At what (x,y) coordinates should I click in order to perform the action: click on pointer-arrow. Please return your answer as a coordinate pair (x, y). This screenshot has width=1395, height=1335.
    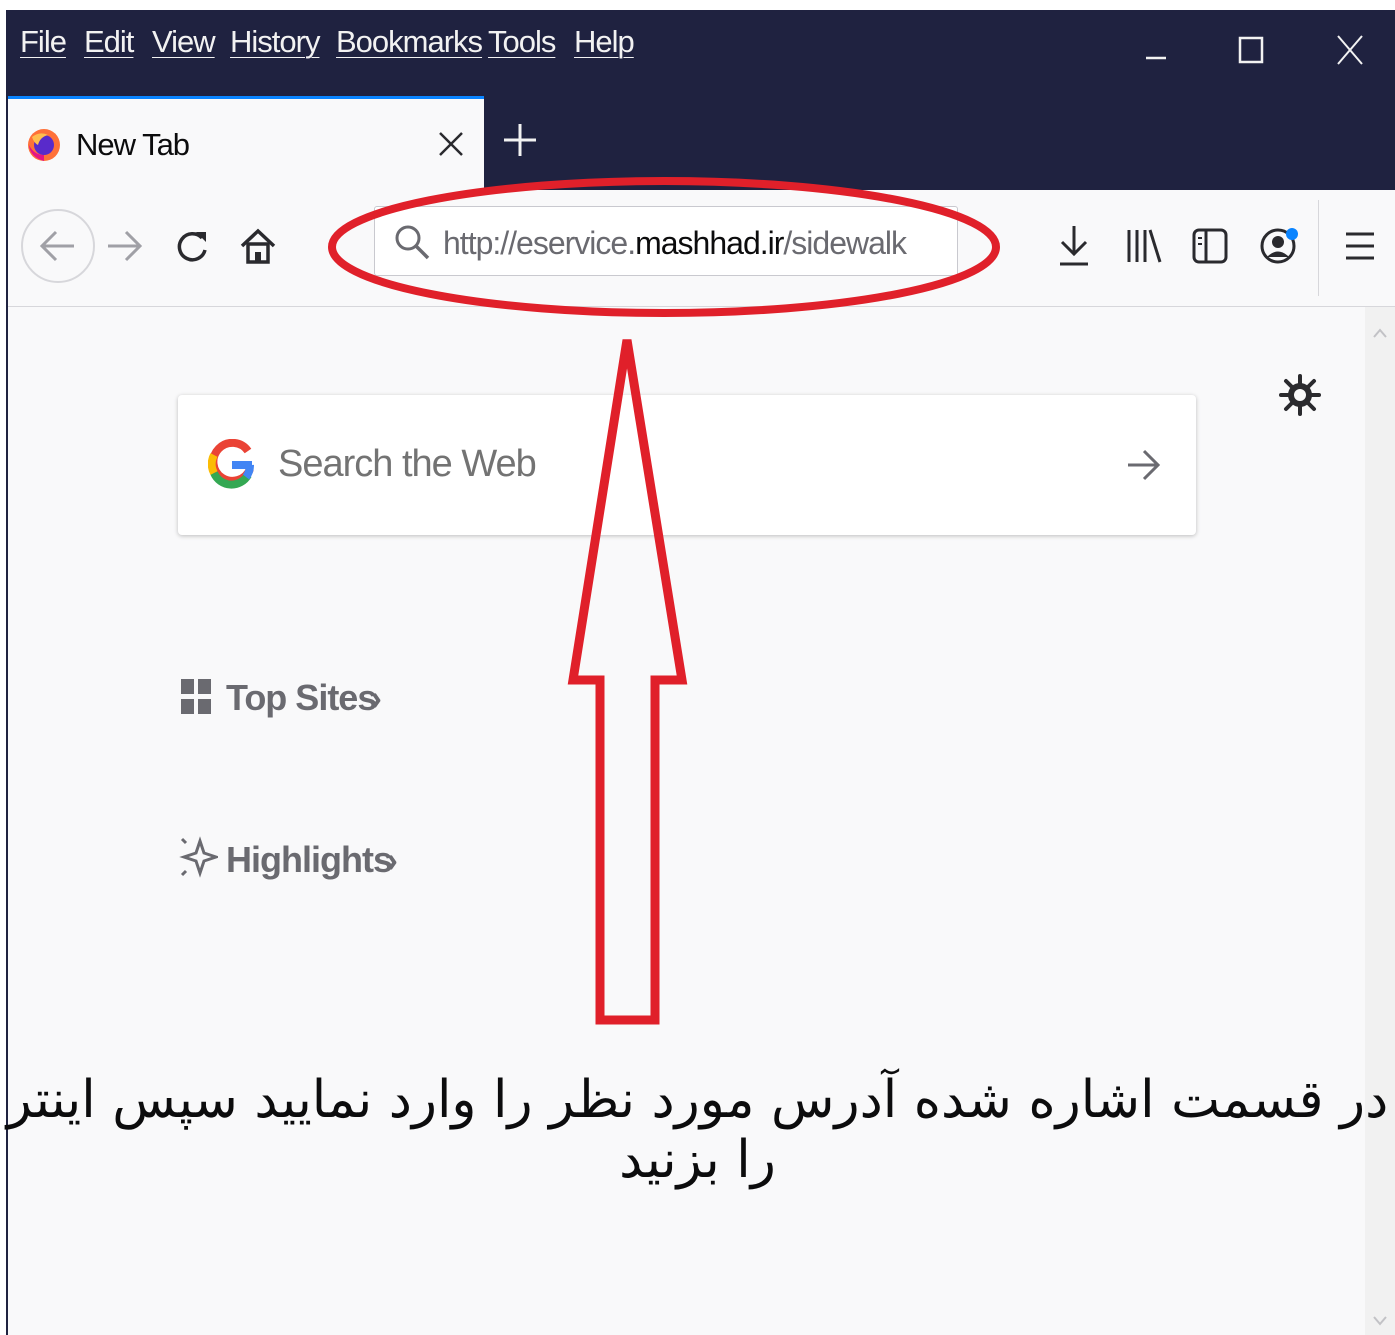
    Looking at the image, I should click on (627, 682).